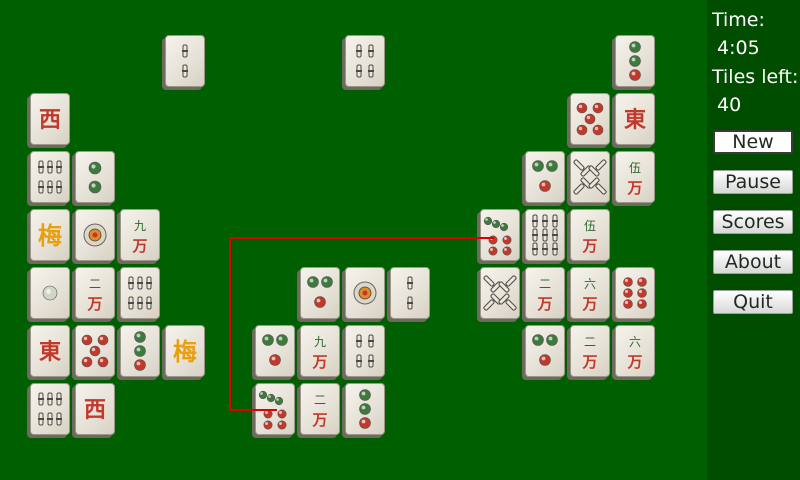 Image resolution: width=800 pixels, height=480 pixels. Describe the element at coordinates (753, 262) in the screenshot. I see `about-button: About` at that location.